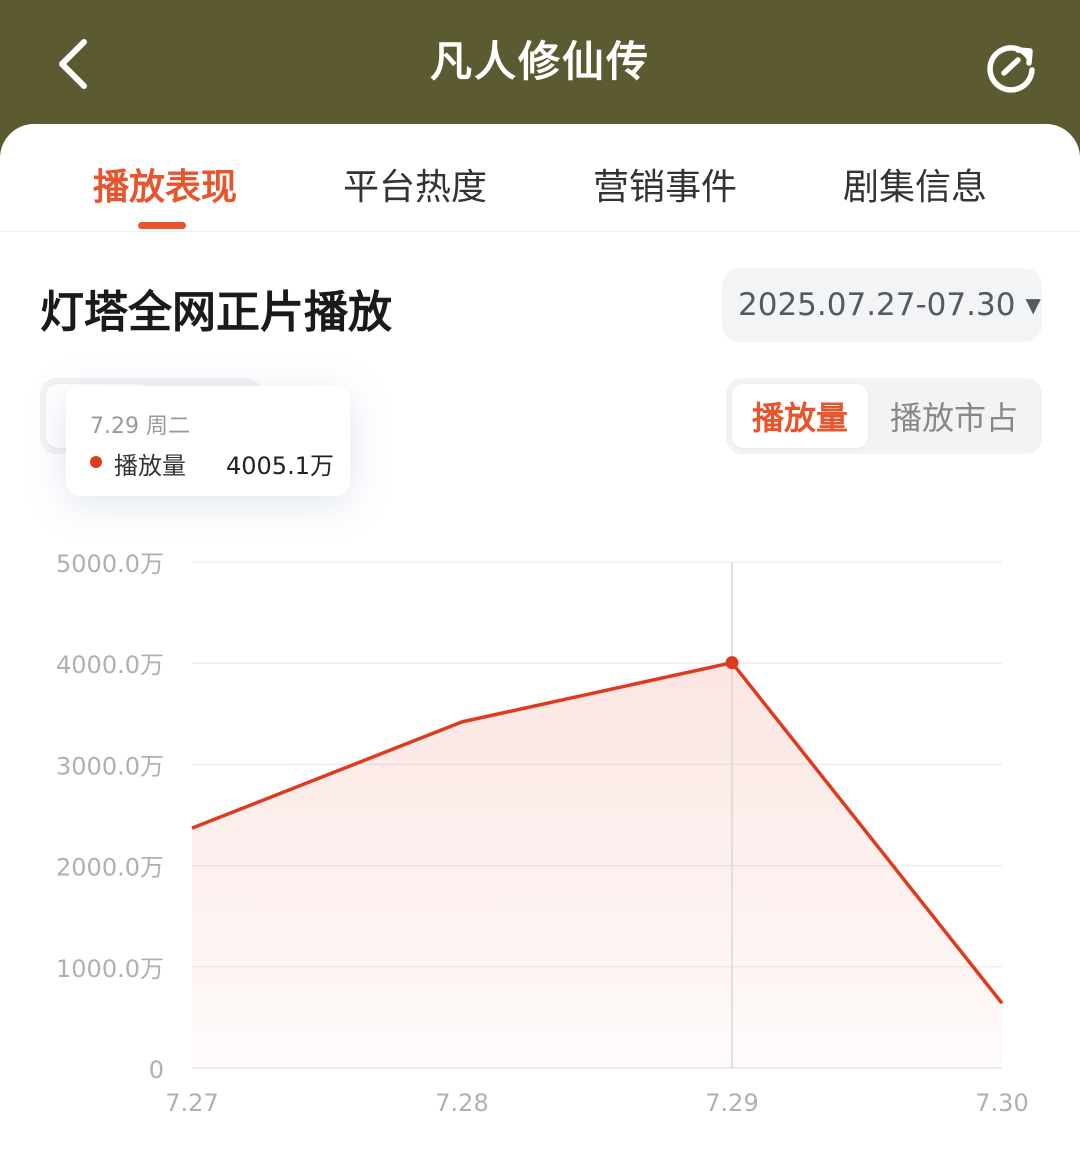 This screenshot has width=1080, height=1156. What do you see at coordinates (191, 1103) in the screenshot?
I see `x-tick-label: 7.27` at bounding box center [191, 1103].